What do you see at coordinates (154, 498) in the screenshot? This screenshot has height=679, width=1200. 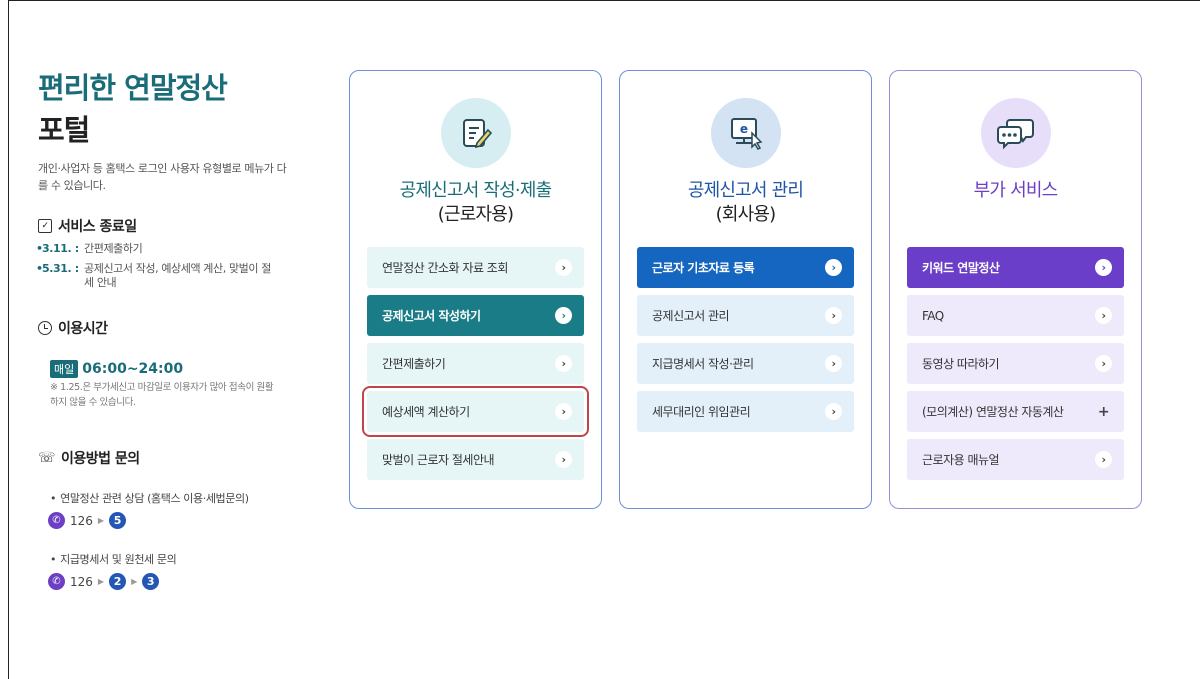 I see `inquiry-text: 연말정산 관련 상담 (홈택스 이용·세법문의)` at bounding box center [154, 498].